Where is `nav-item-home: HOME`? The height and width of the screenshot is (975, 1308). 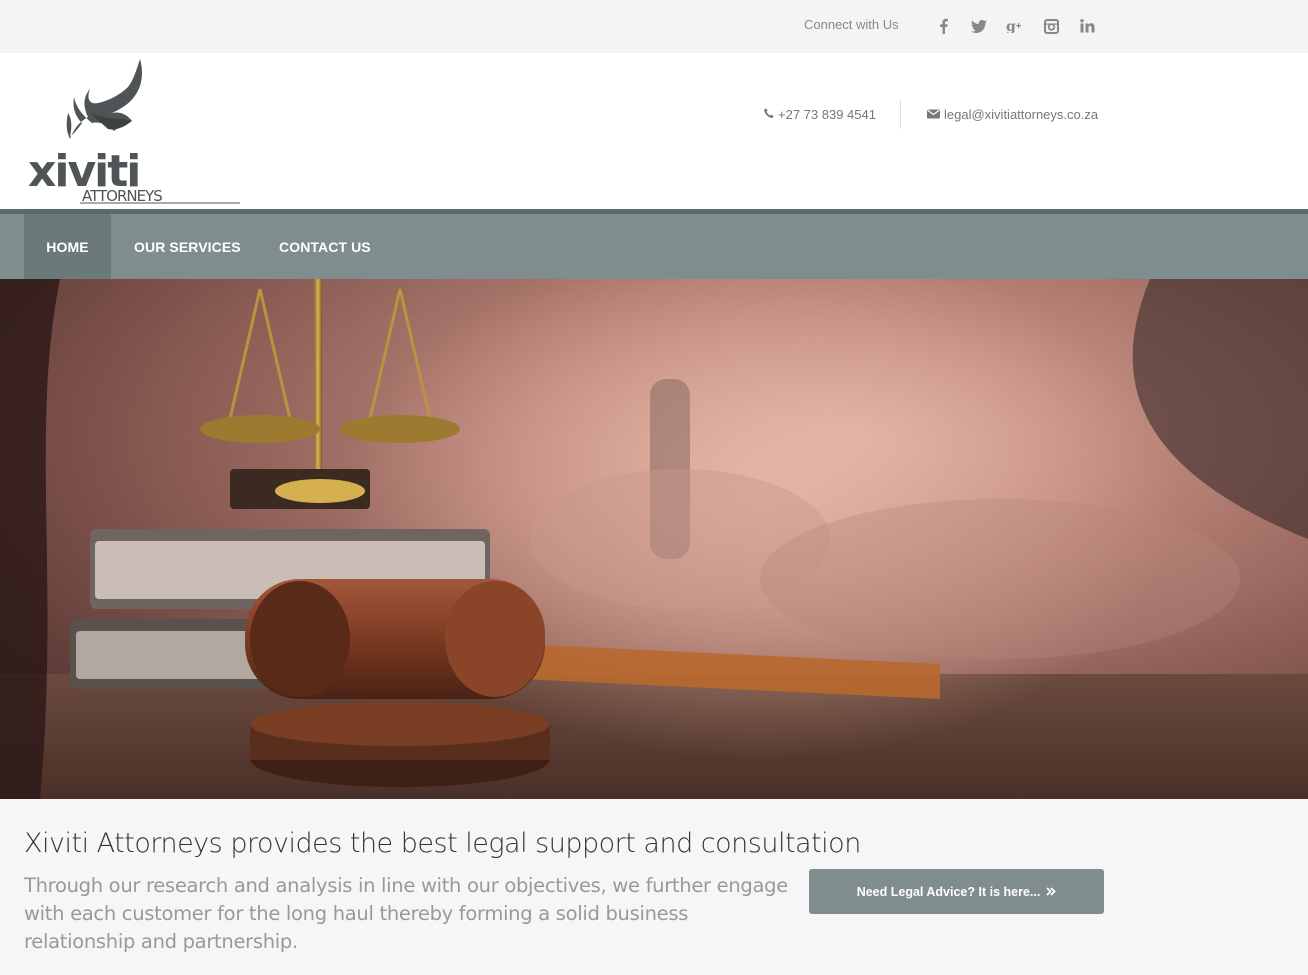 nav-item-home: HOME is located at coordinates (67, 246).